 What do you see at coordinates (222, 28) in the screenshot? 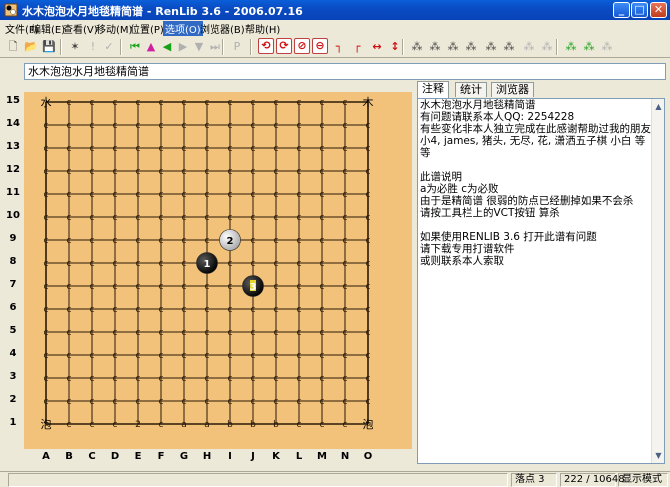
I see `menu-item-6: 浏览器(B)` at bounding box center [222, 28].